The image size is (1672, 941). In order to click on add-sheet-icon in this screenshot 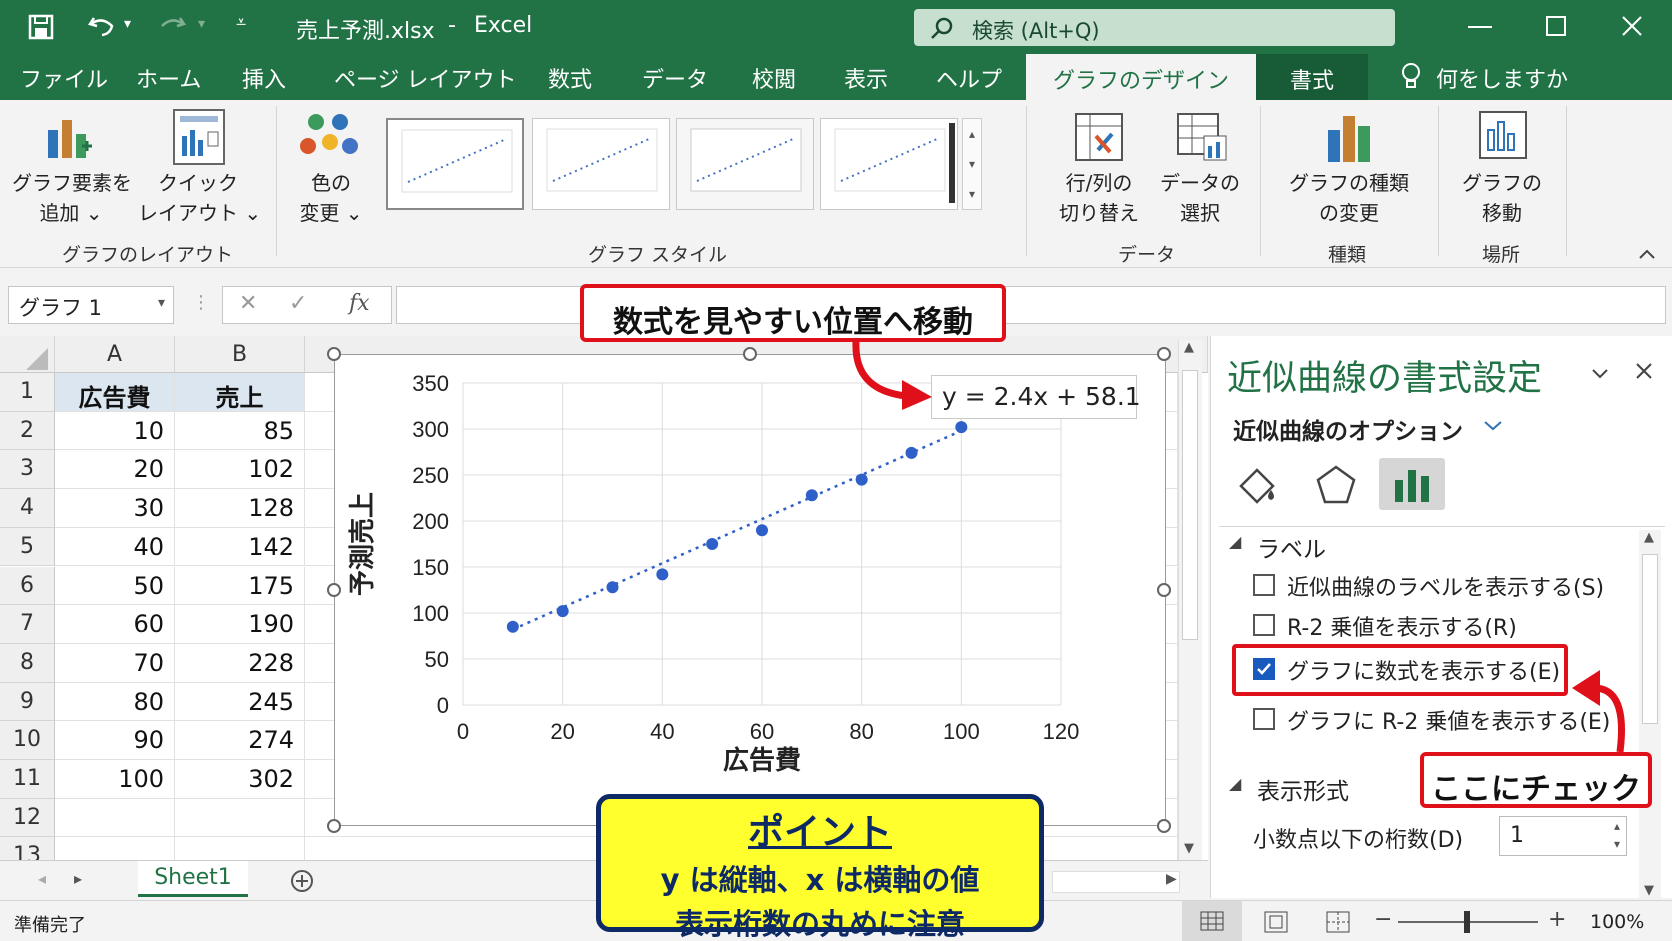, I will do `click(302, 881)`.